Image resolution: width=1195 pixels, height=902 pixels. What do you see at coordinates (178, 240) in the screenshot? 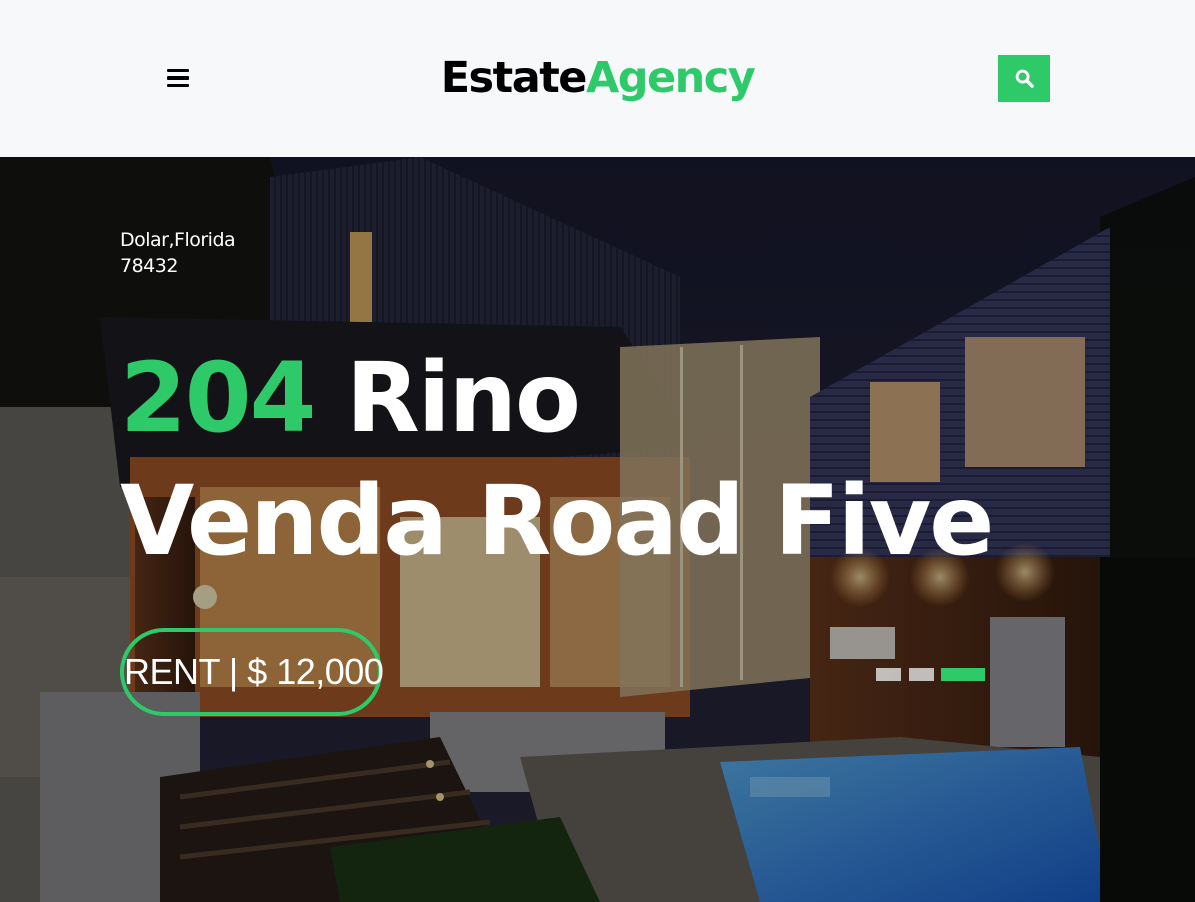
I see `location-city: Dolar,Florida` at bounding box center [178, 240].